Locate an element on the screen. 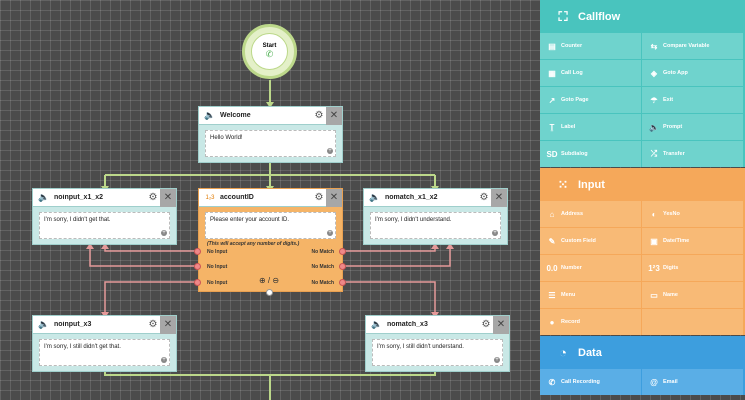 This screenshot has width=745, height=400. palette-item-label: Date/Time is located at coordinates (676, 241).